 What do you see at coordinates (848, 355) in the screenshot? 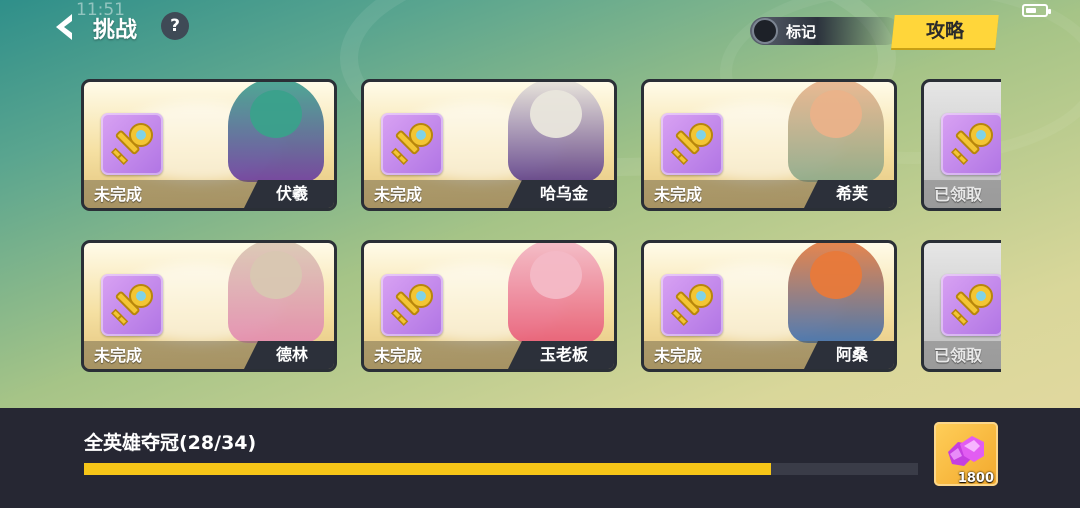
I see `hero-name: 阿桑` at bounding box center [848, 355].